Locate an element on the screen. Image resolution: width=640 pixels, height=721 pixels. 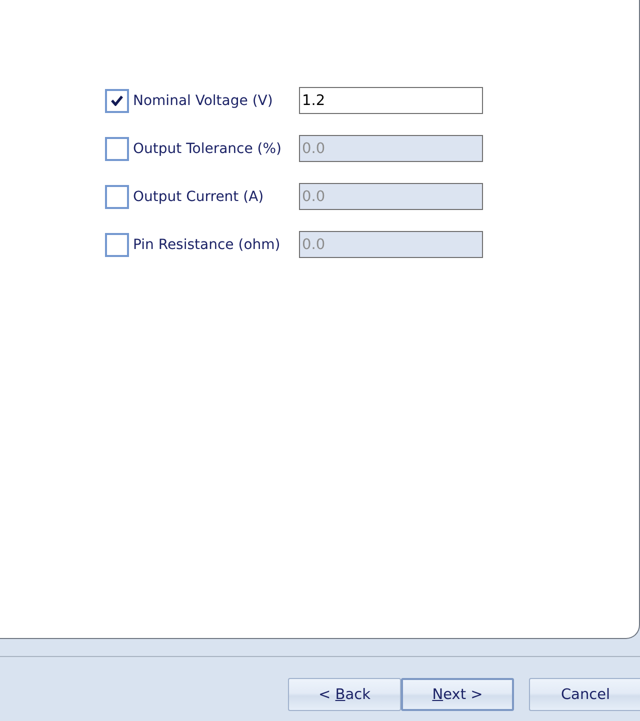
field-label: Output Current (A) is located at coordinates (199, 196).